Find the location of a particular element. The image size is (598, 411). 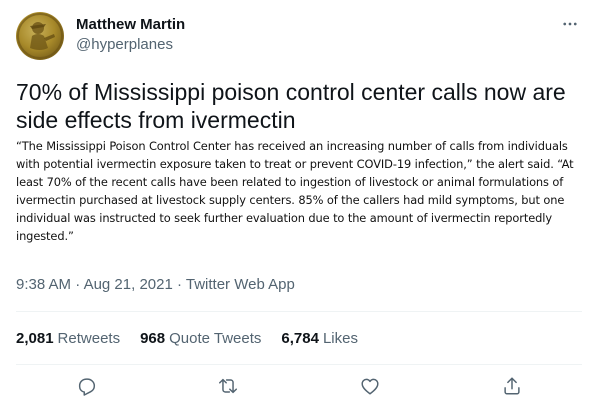

reply-icon is located at coordinates (87, 387).